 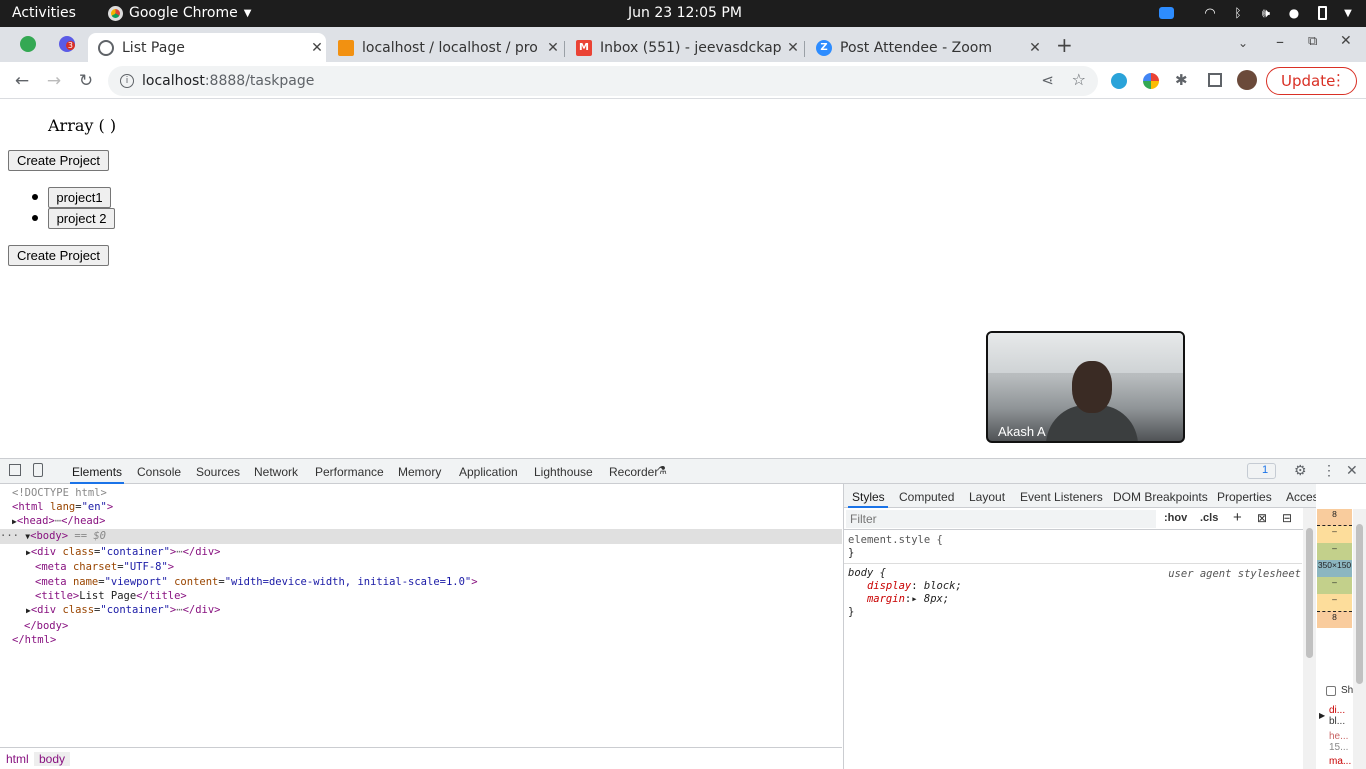 I want to click on issues-count: 1, so click(x=1265, y=470).